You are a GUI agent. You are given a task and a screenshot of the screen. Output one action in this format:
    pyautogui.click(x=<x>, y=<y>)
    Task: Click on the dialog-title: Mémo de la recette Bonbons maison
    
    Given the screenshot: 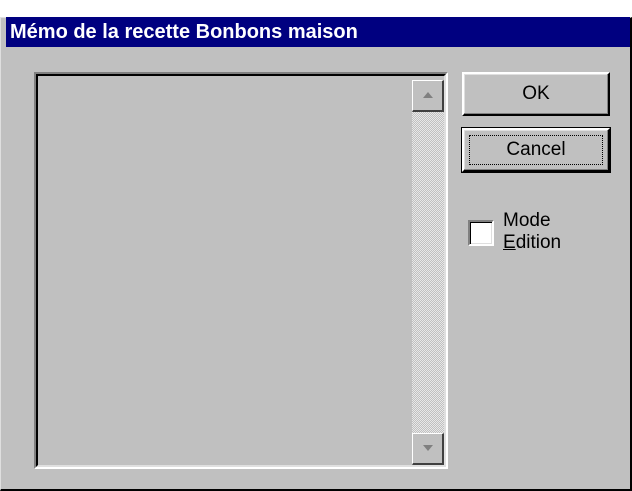 What is the action you would take?
    pyautogui.click(x=184, y=32)
    